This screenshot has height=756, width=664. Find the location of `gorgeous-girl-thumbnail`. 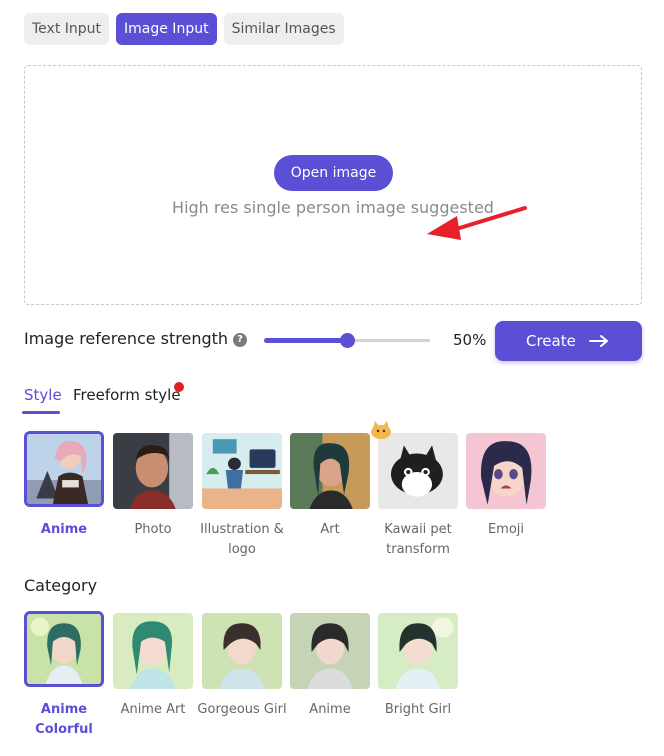

gorgeous-girl-thumbnail is located at coordinates (242, 651).